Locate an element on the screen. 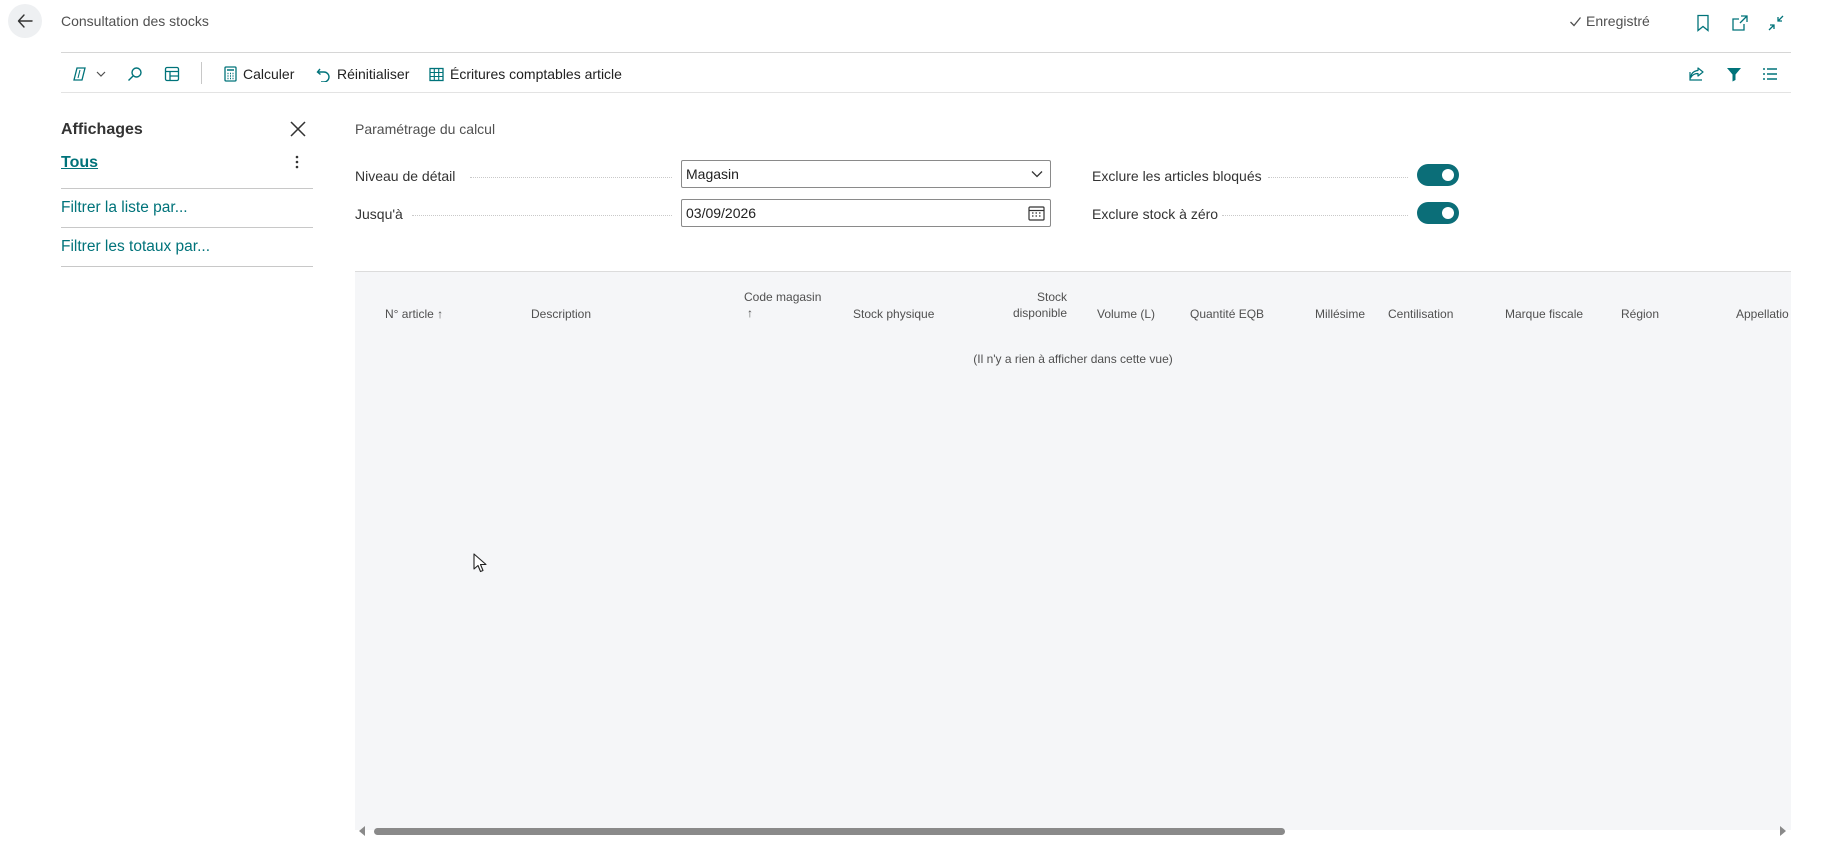  column-header-appellation: Appellatio is located at coordinates (1762, 314).